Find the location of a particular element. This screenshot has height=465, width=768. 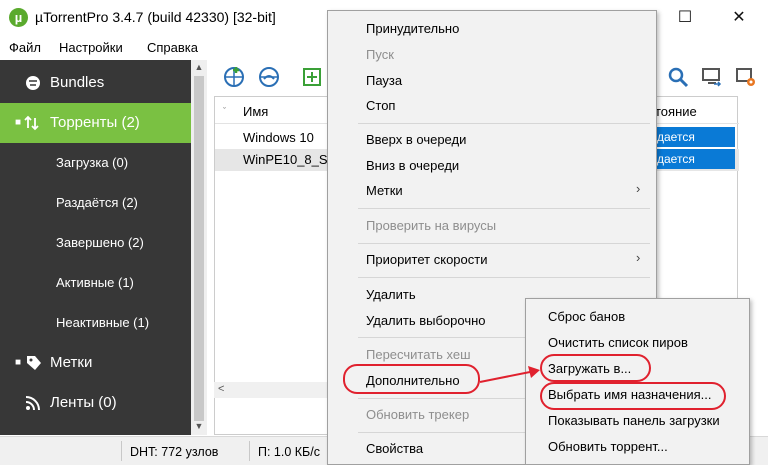

sidebar-item-label: Ленты (0) is located at coordinates (83, 402).